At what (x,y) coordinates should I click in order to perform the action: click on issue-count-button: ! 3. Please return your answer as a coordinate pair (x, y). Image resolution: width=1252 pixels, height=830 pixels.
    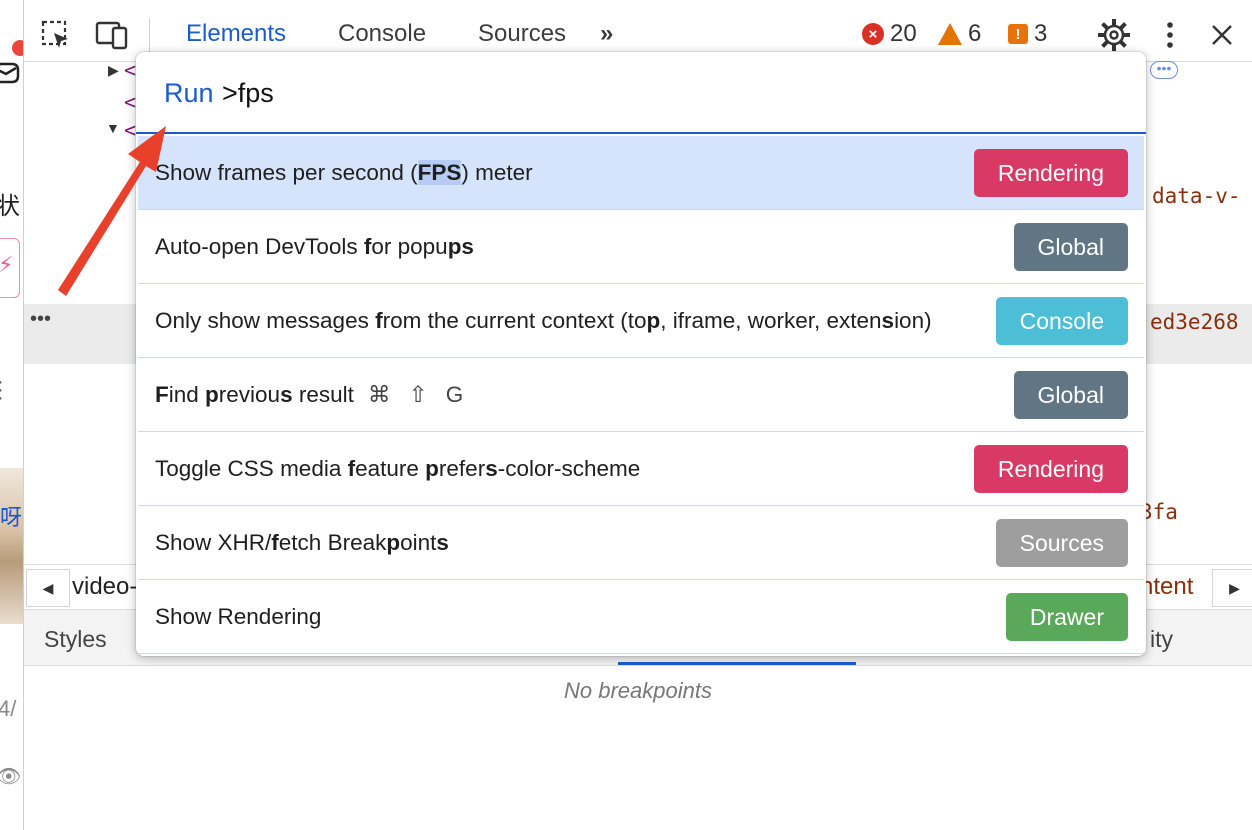
    Looking at the image, I should click on (1027, 34).